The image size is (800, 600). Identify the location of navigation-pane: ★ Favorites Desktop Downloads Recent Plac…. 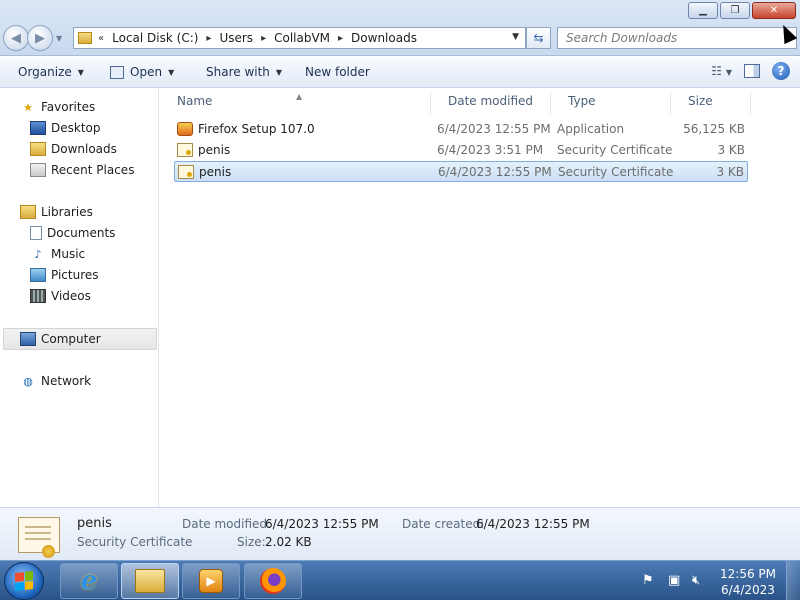
(79, 297).